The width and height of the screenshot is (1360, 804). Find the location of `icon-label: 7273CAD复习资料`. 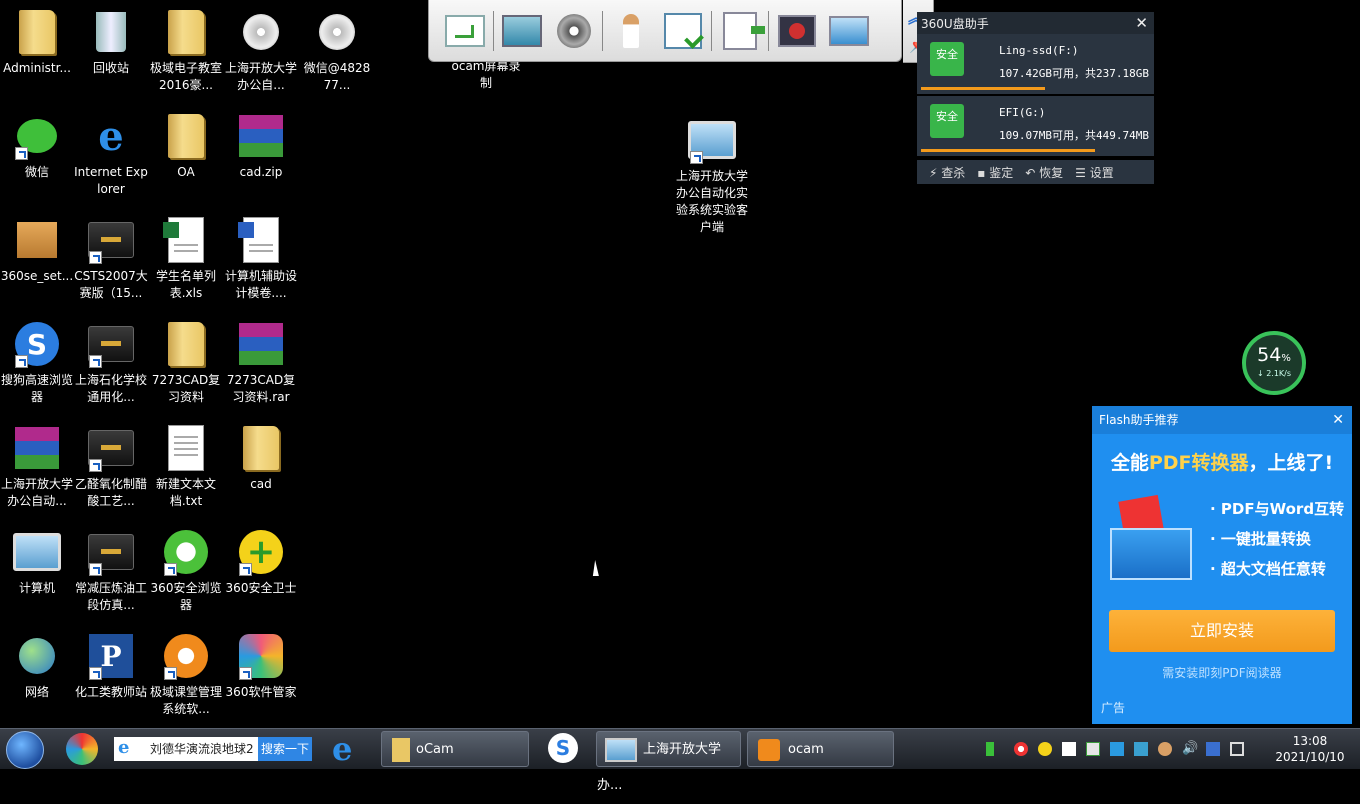

icon-label: 7273CAD复习资料 is located at coordinates (186, 388).